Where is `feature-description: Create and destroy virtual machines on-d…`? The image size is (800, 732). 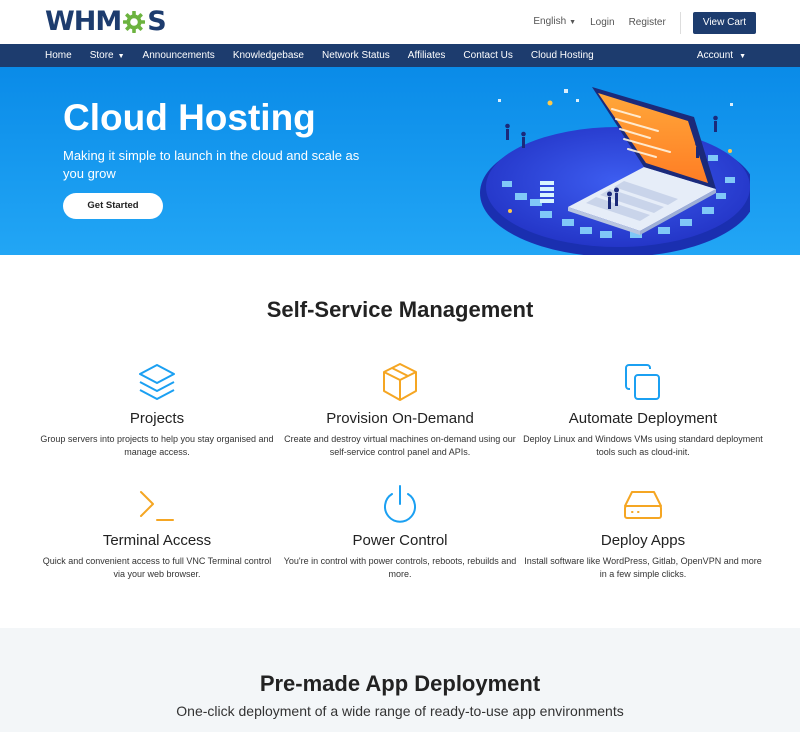 feature-description: Create and destroy virtual machines on-d… is located at coordinates (400, 445).